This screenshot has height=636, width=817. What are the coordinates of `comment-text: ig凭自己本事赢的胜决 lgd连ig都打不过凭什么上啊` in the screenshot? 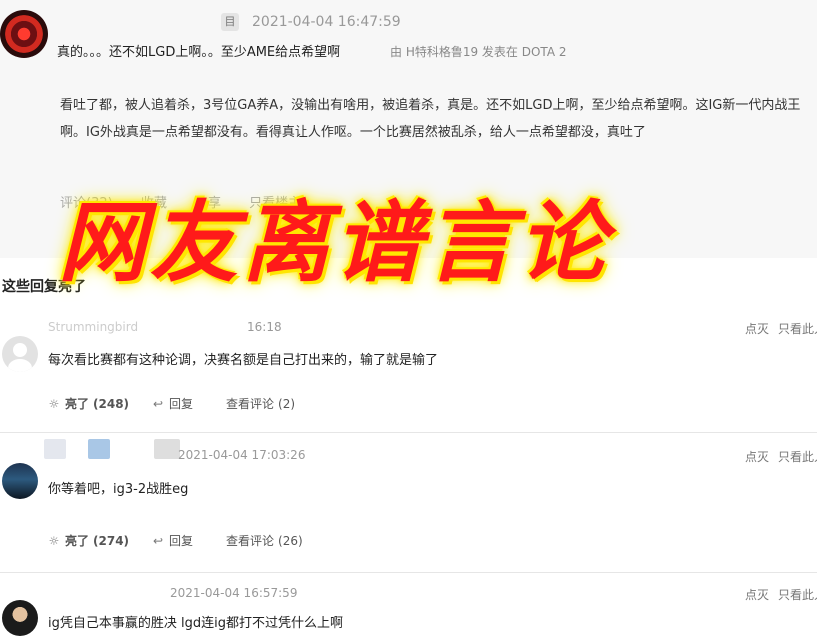 It's located at (195, 623).